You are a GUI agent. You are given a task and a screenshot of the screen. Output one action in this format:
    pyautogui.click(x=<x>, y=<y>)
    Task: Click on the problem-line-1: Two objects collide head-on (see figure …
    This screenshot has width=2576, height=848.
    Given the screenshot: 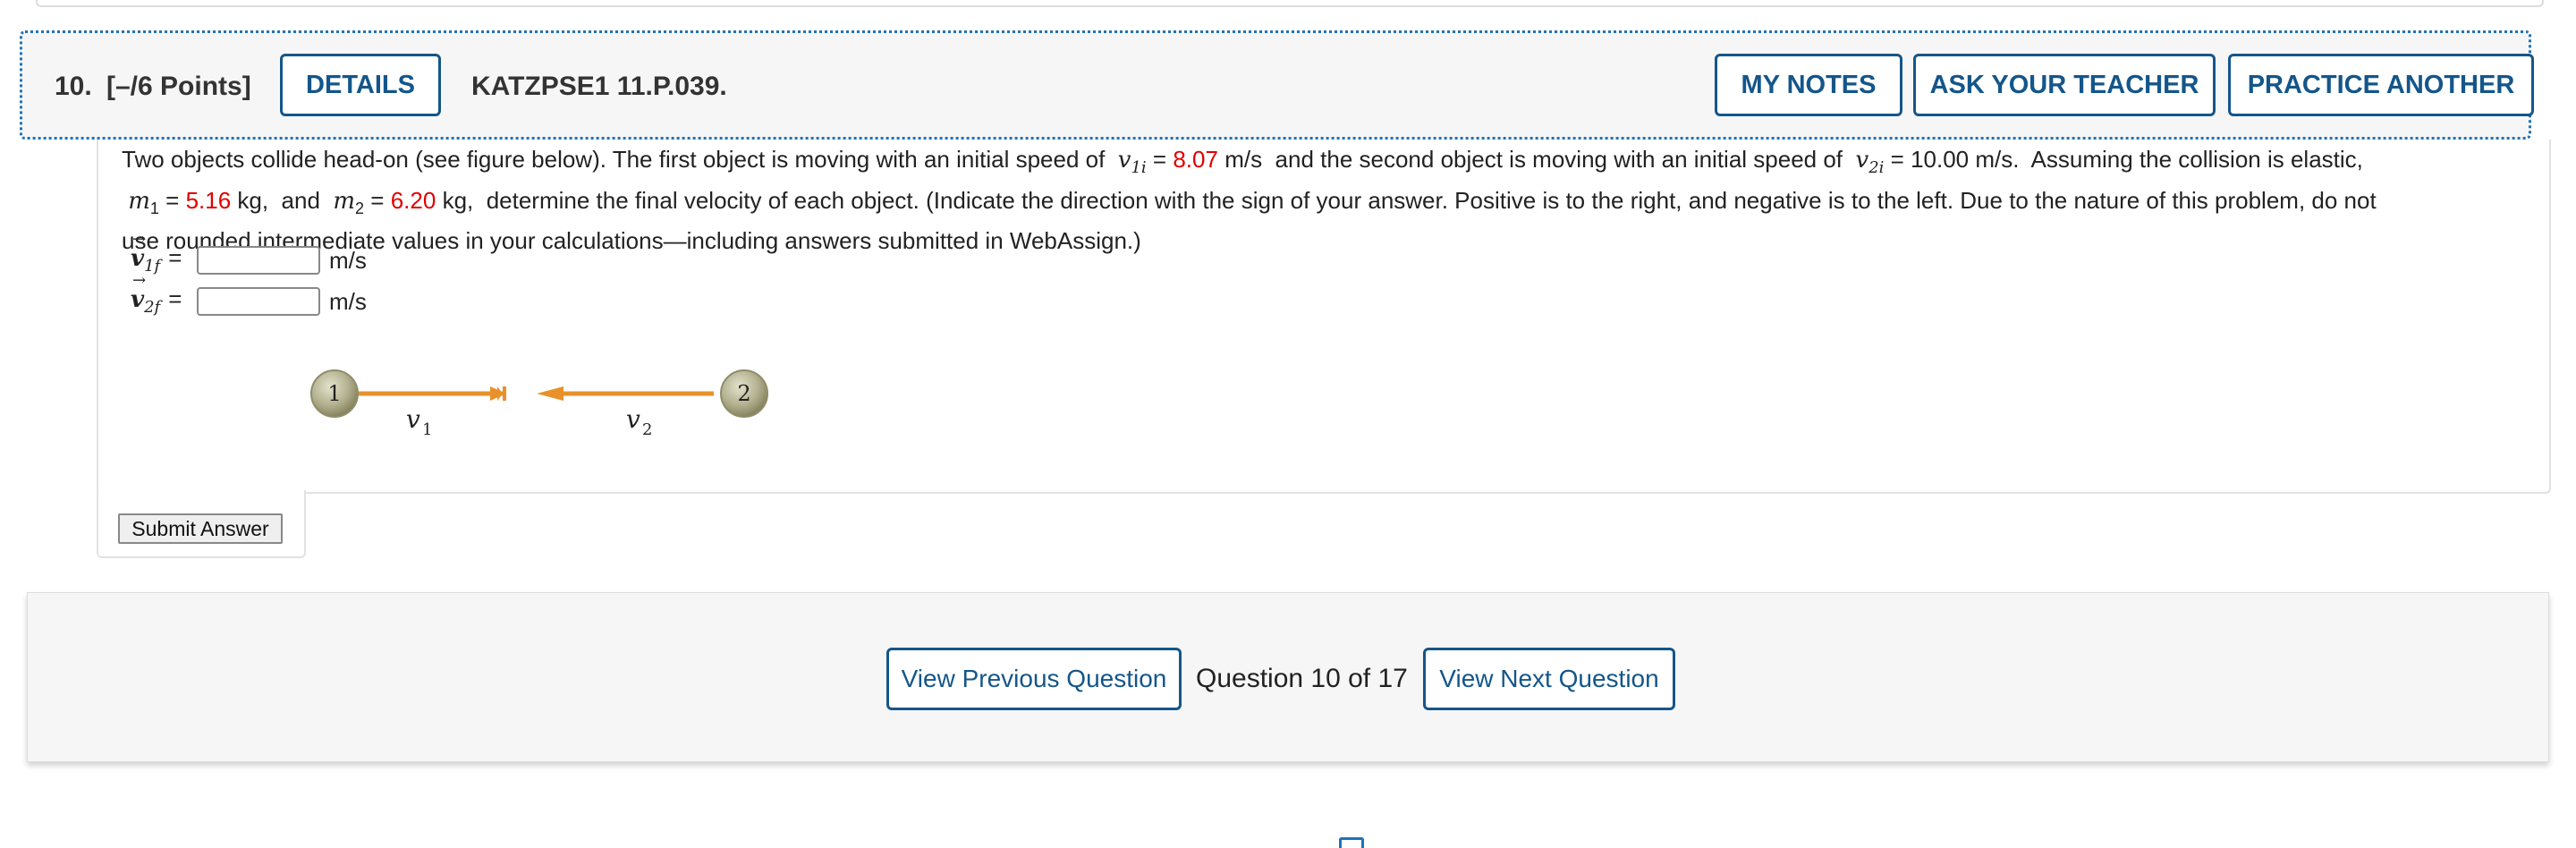 What is the action you would take?
    pyautogui.click(x=1242, y=162)
    